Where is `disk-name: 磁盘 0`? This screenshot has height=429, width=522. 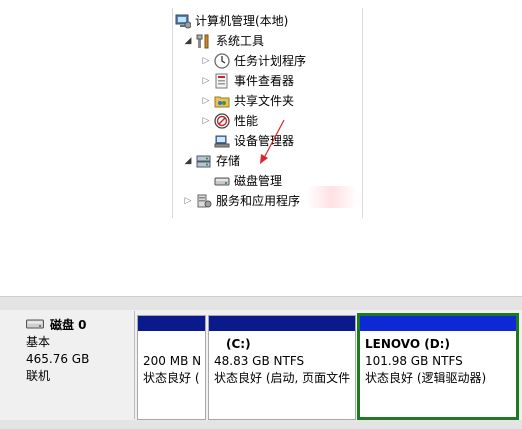 disk-name: 磁盘 0 is located at coordinates (80, 325).